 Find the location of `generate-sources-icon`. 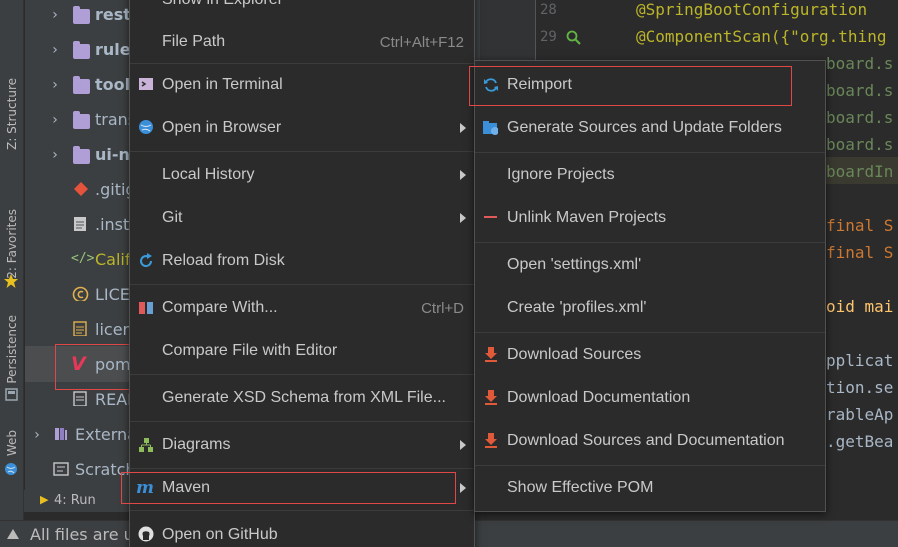

generate-sources-icon is located at coordinates (490, 128).